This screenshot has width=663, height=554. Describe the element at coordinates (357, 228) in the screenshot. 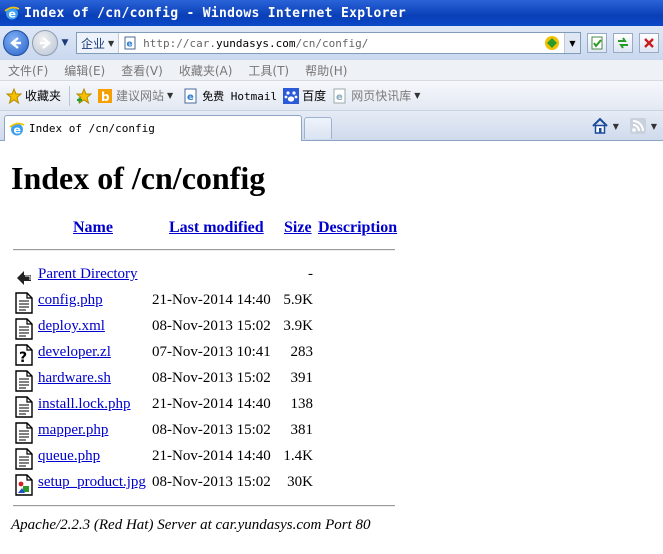

I see `sort-by-description-link: Description` at that location.